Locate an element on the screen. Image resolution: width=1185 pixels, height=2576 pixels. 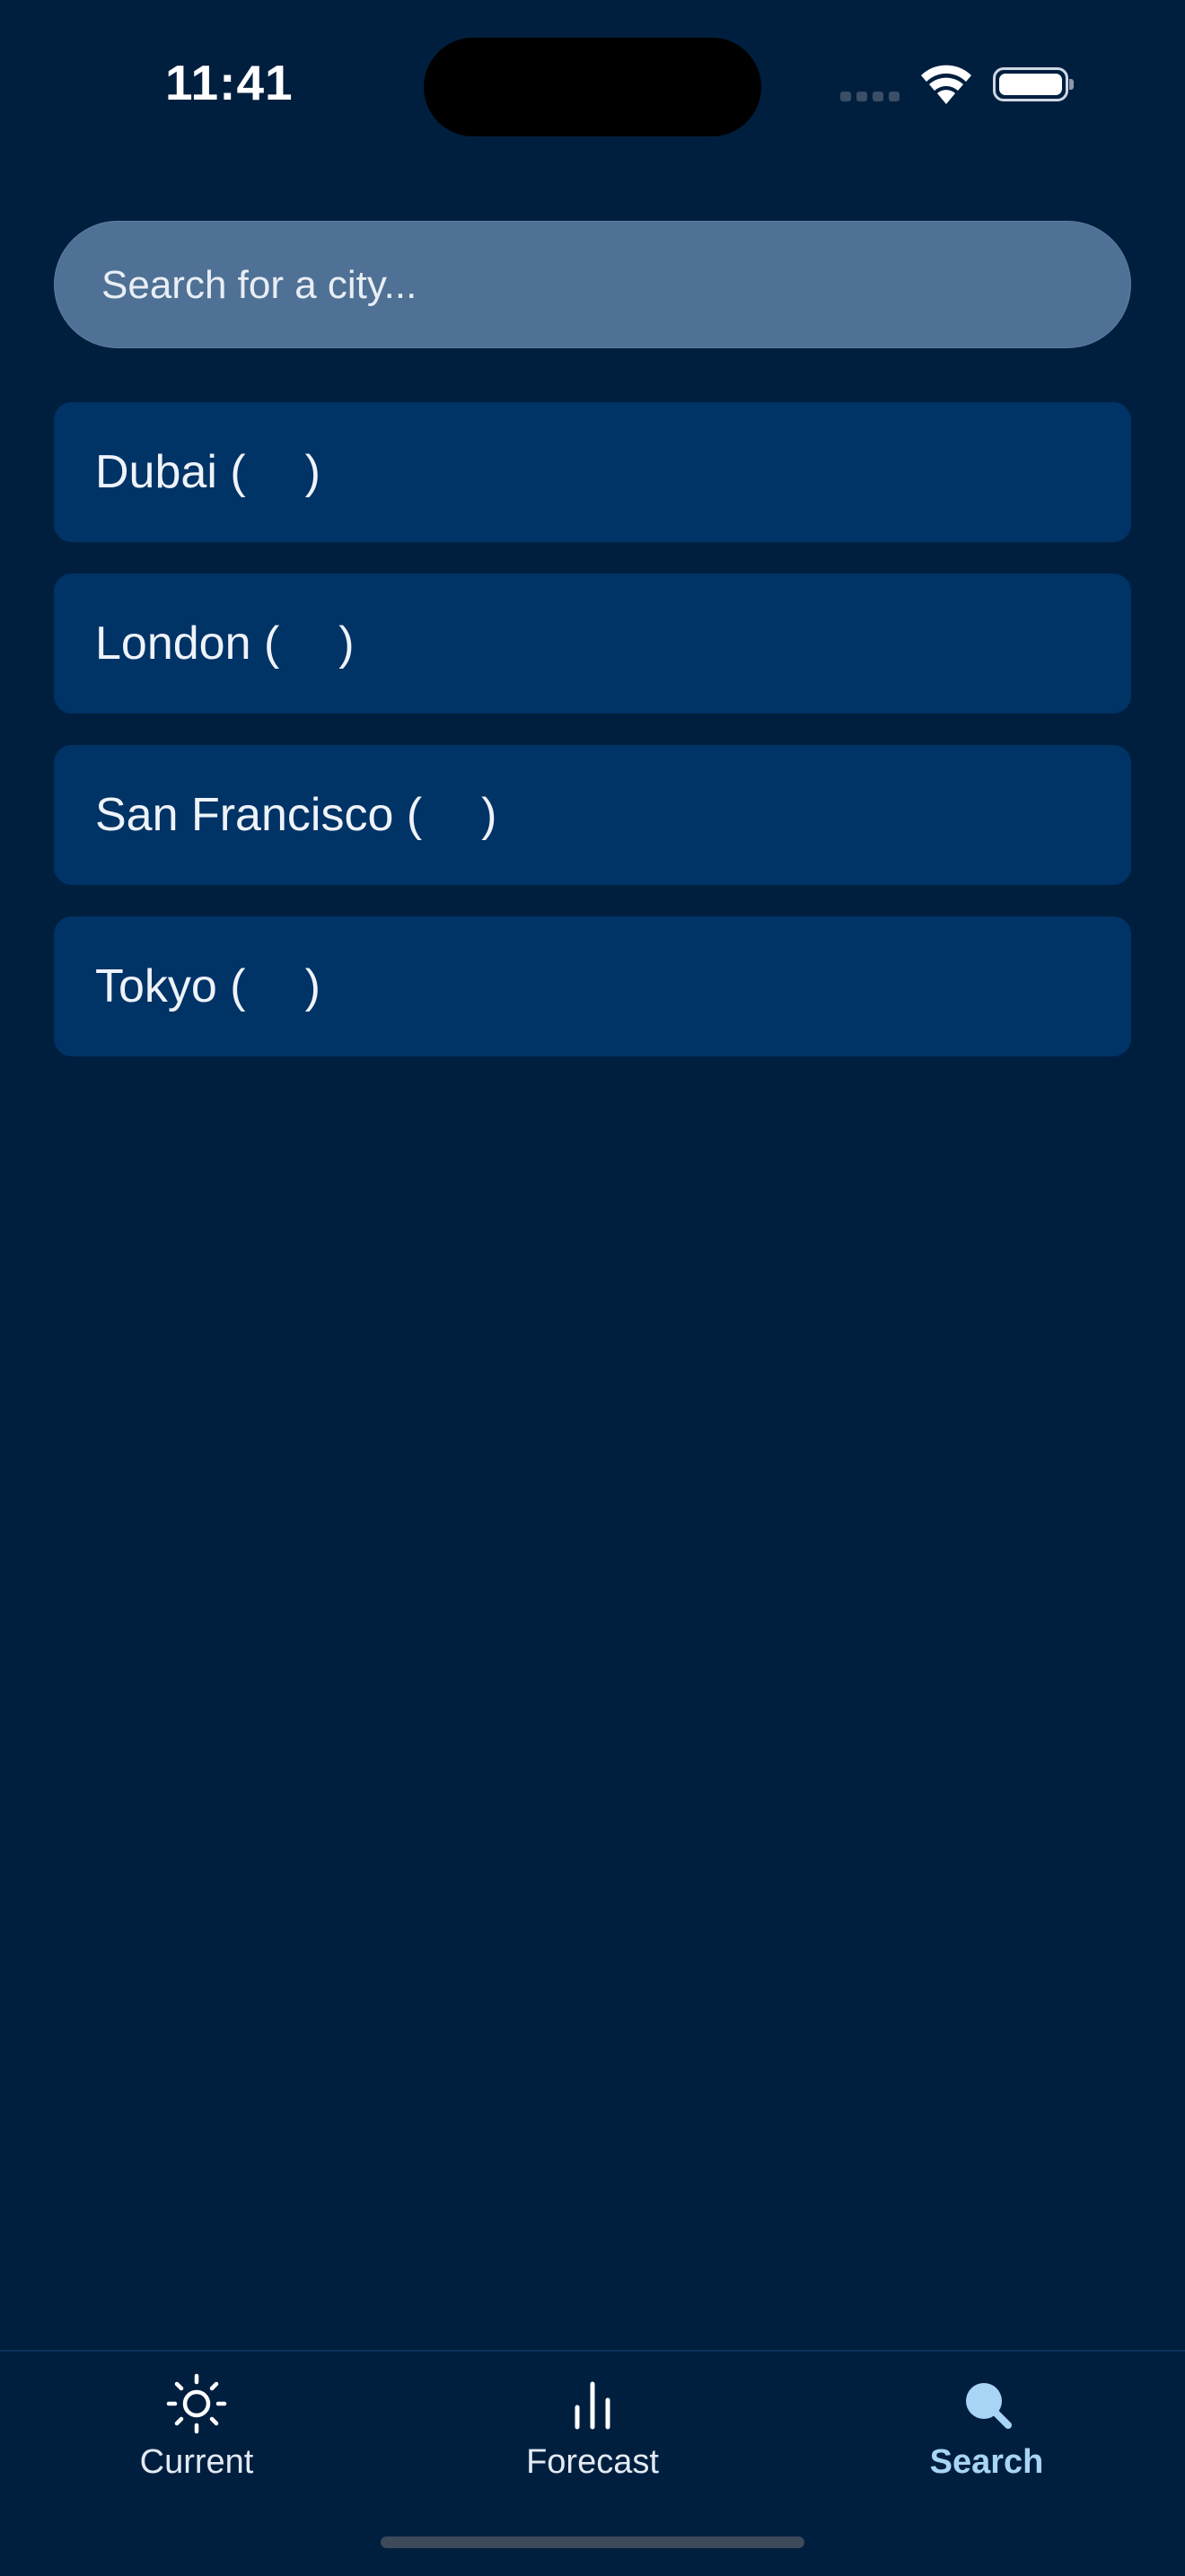
tab-search: Search is located at coordinates (986, 2428).